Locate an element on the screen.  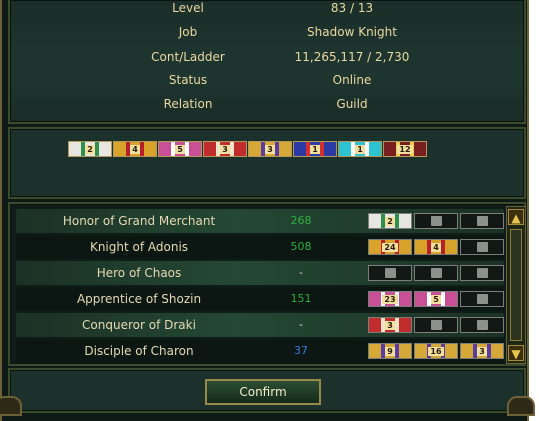
title-name: Conqueror of Draki is located at coordinates (139, 325).